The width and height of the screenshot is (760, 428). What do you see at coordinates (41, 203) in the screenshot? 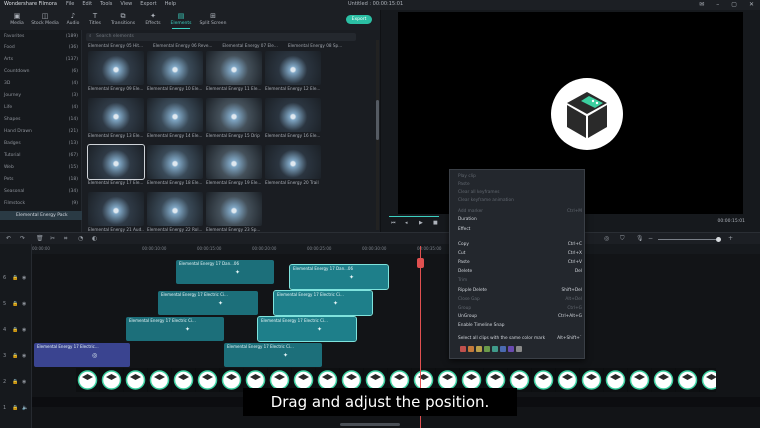
I see `sidebar-item: Filmstock (9)` at bounding box center [41, 203].